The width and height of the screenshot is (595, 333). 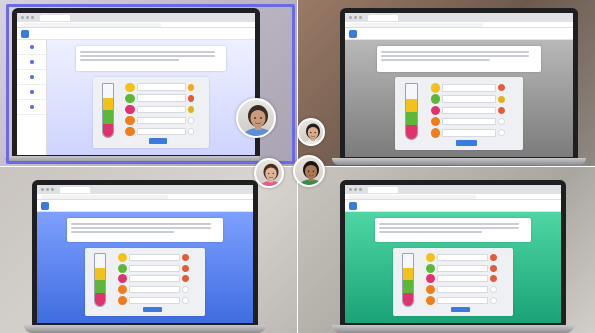 I want to click on app-header, so click(x=453, y=206).